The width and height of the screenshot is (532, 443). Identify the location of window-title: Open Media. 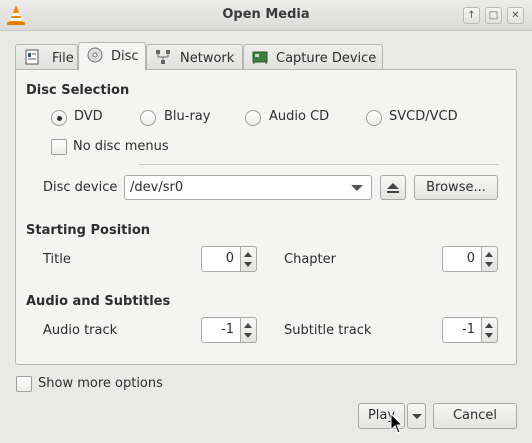
(266, 14).